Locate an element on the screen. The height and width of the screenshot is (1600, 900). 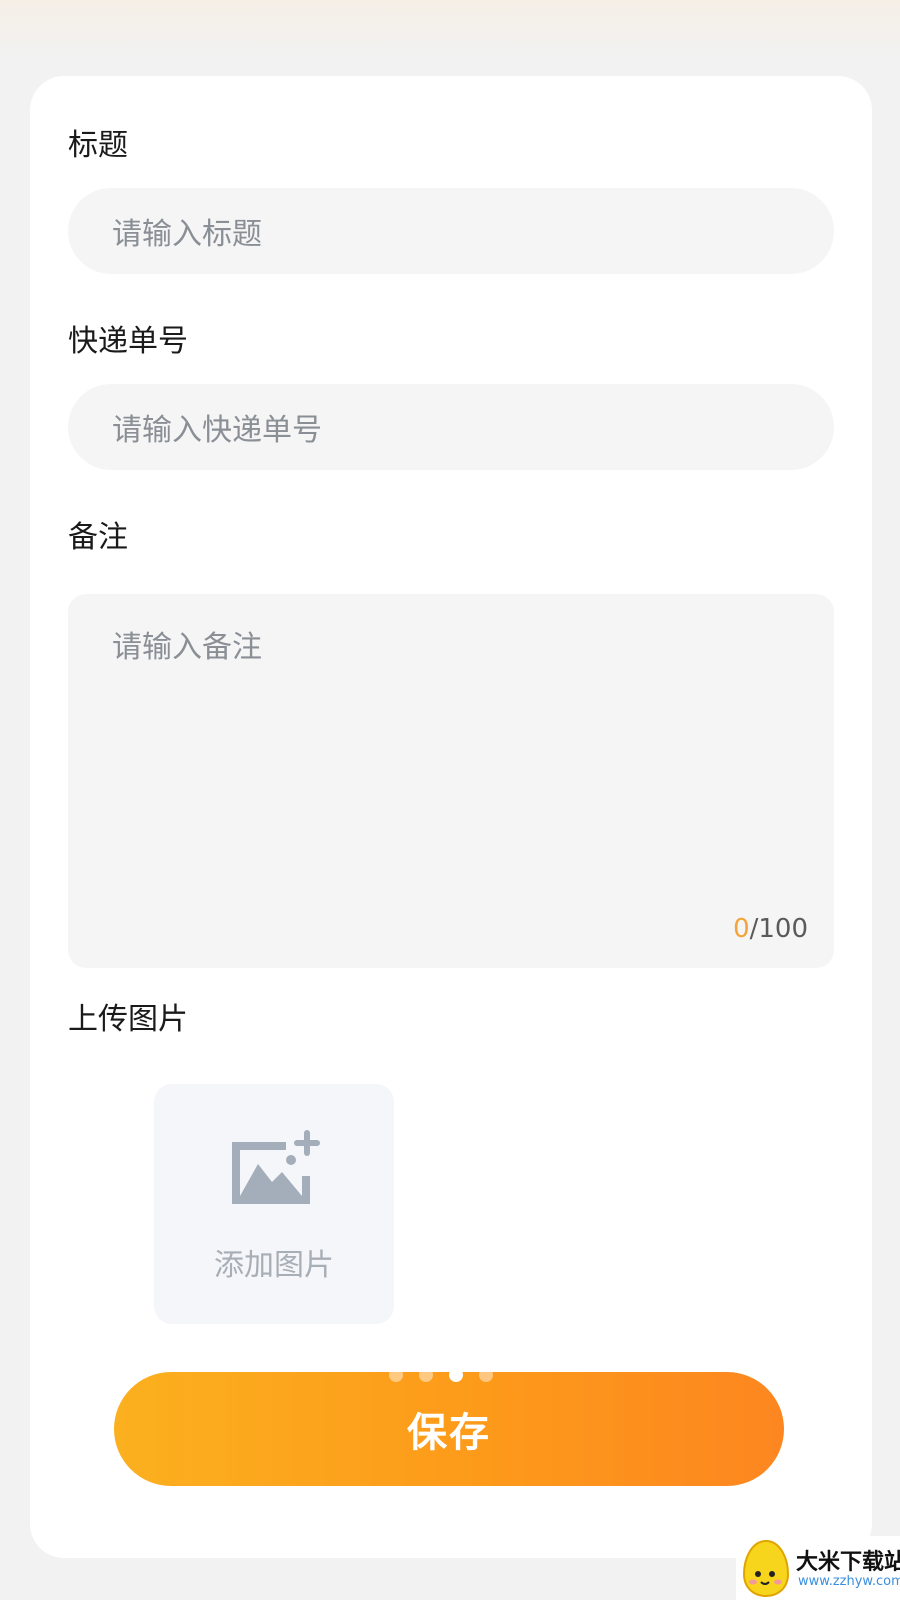
add-image-button: 添加图片 is located at coordinates (274, 1204).